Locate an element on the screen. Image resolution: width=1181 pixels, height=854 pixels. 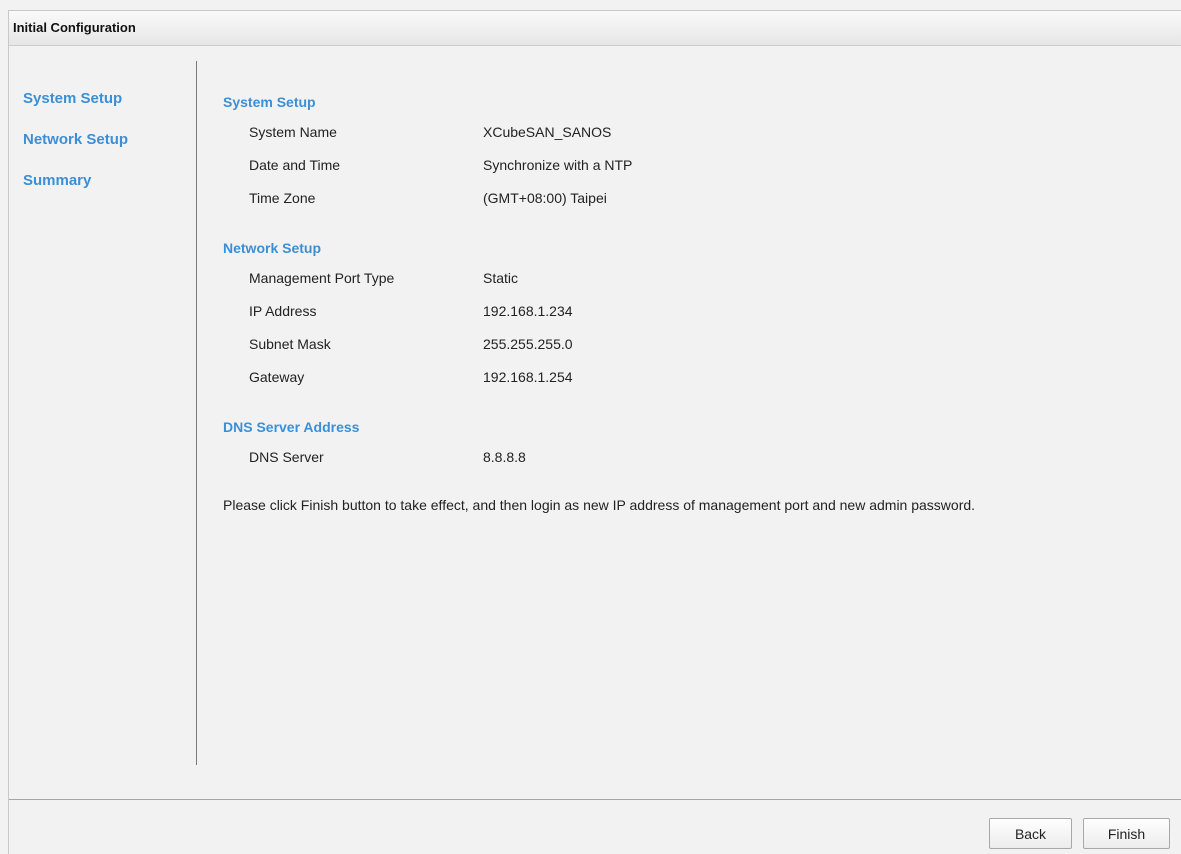
finish-button: Finish is located at coordinates (1126, 833).